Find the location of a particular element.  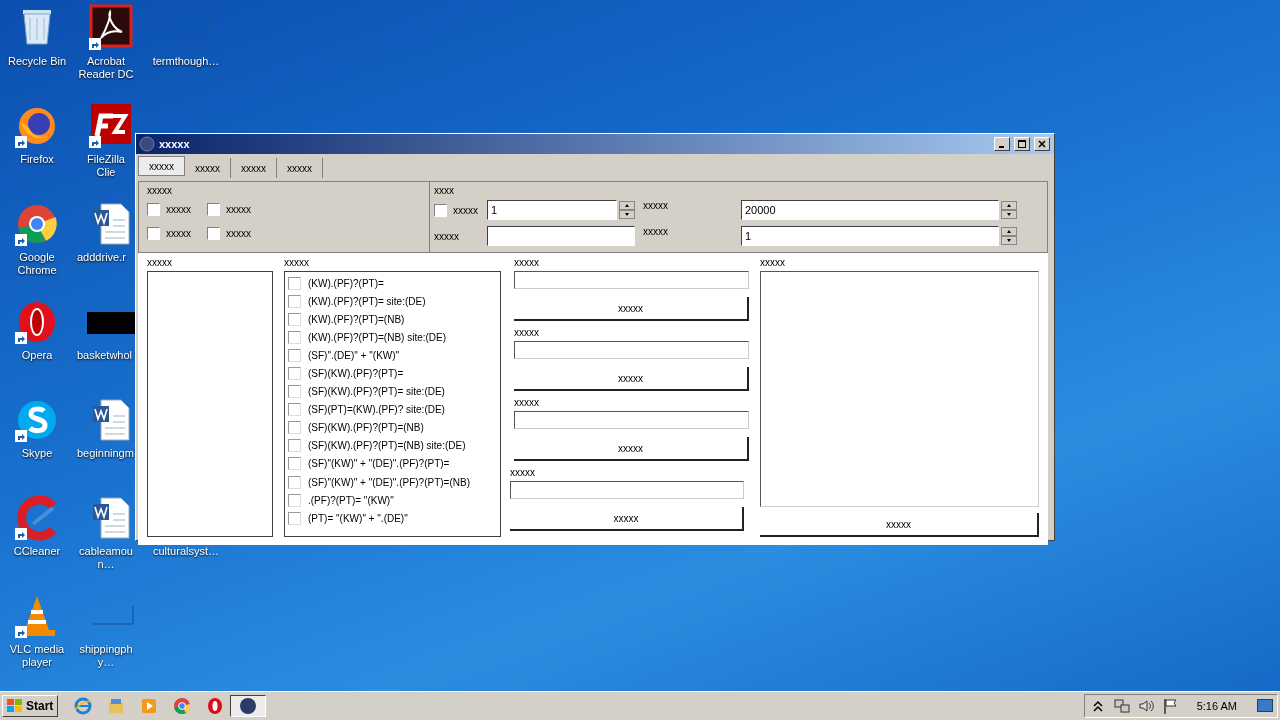

desktop-icon-label: beginningm is located at coordinates (105, 453).